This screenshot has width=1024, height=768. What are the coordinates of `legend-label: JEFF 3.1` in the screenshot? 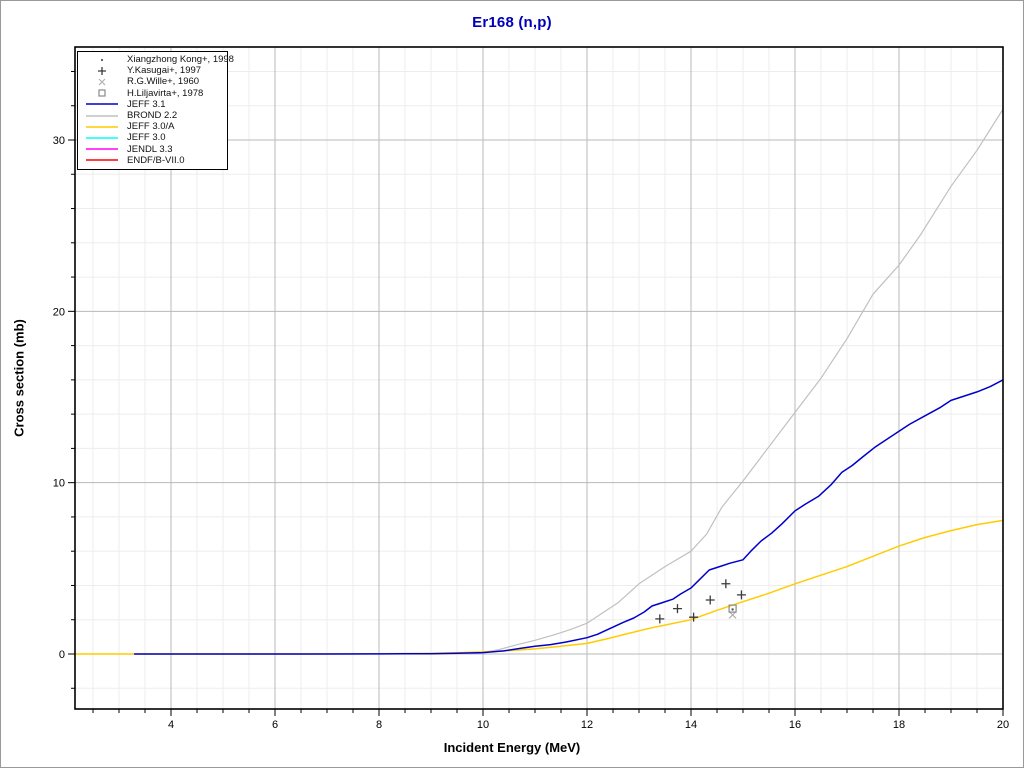 It's located at (146, 104).